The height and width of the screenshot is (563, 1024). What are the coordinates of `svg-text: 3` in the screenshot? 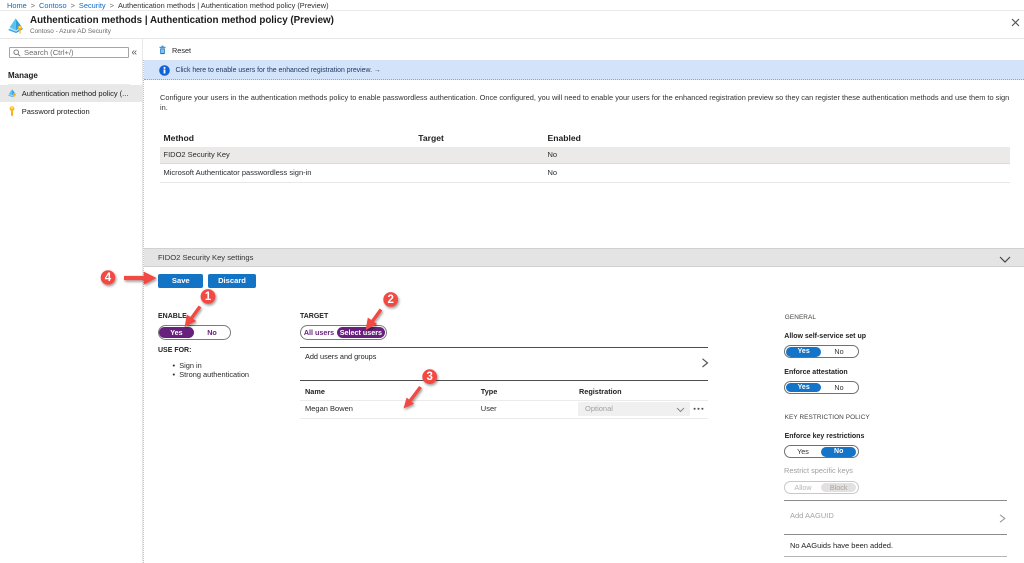 It's located at (429, 377).